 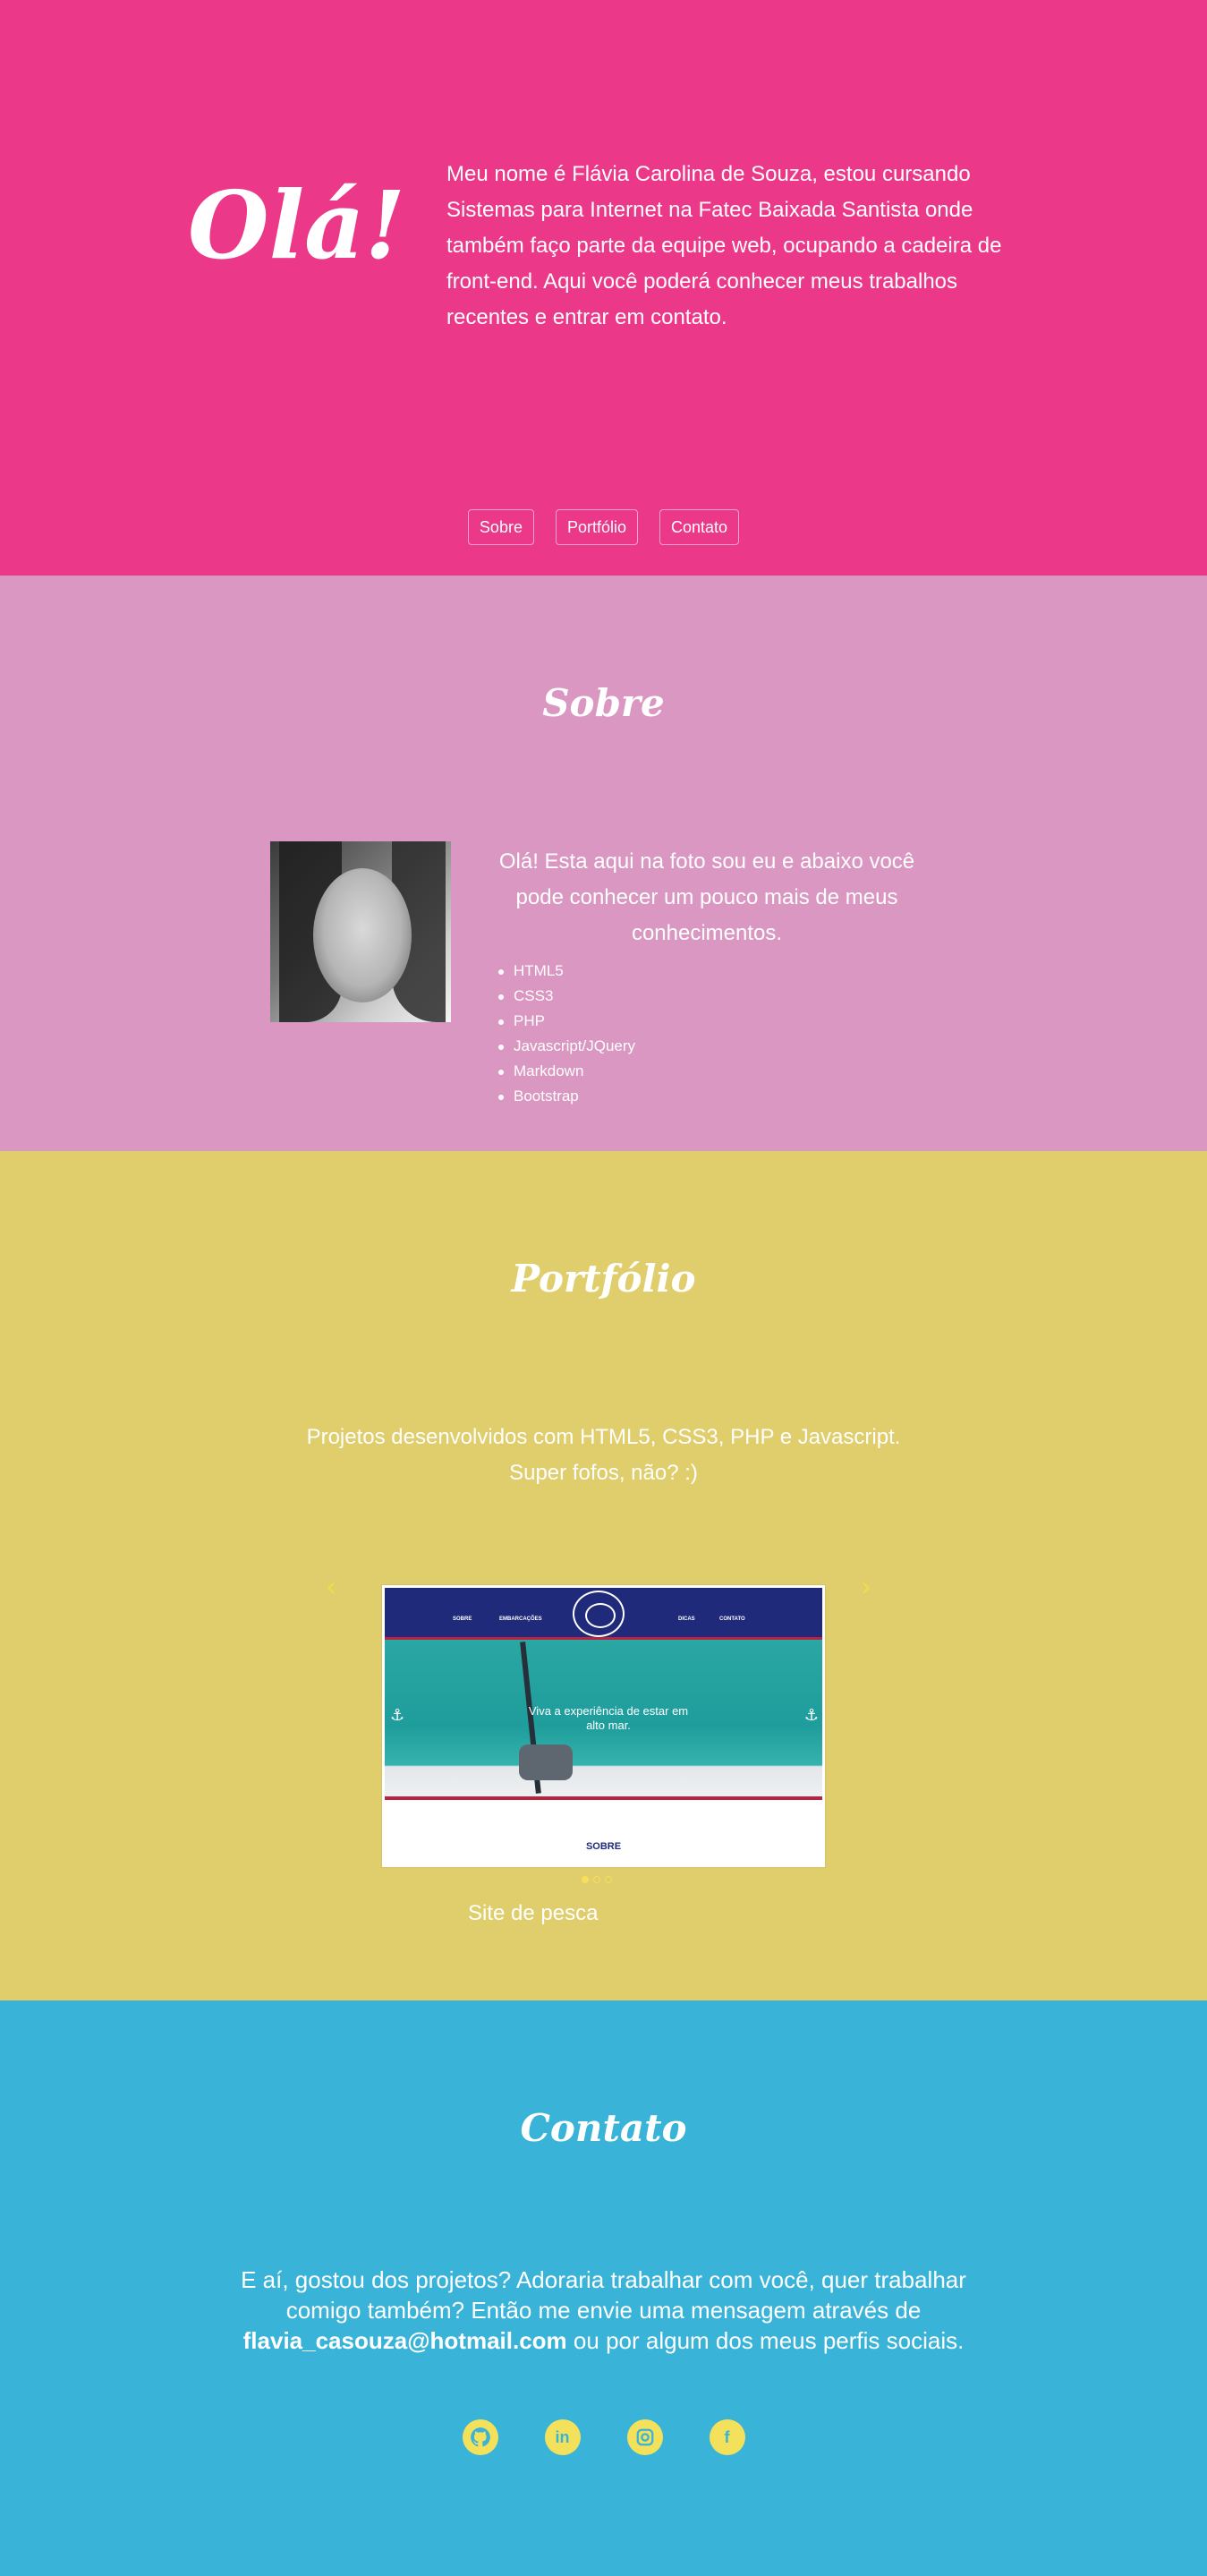 I want to click on carousel-indicators, so click(x=597, y=1879).